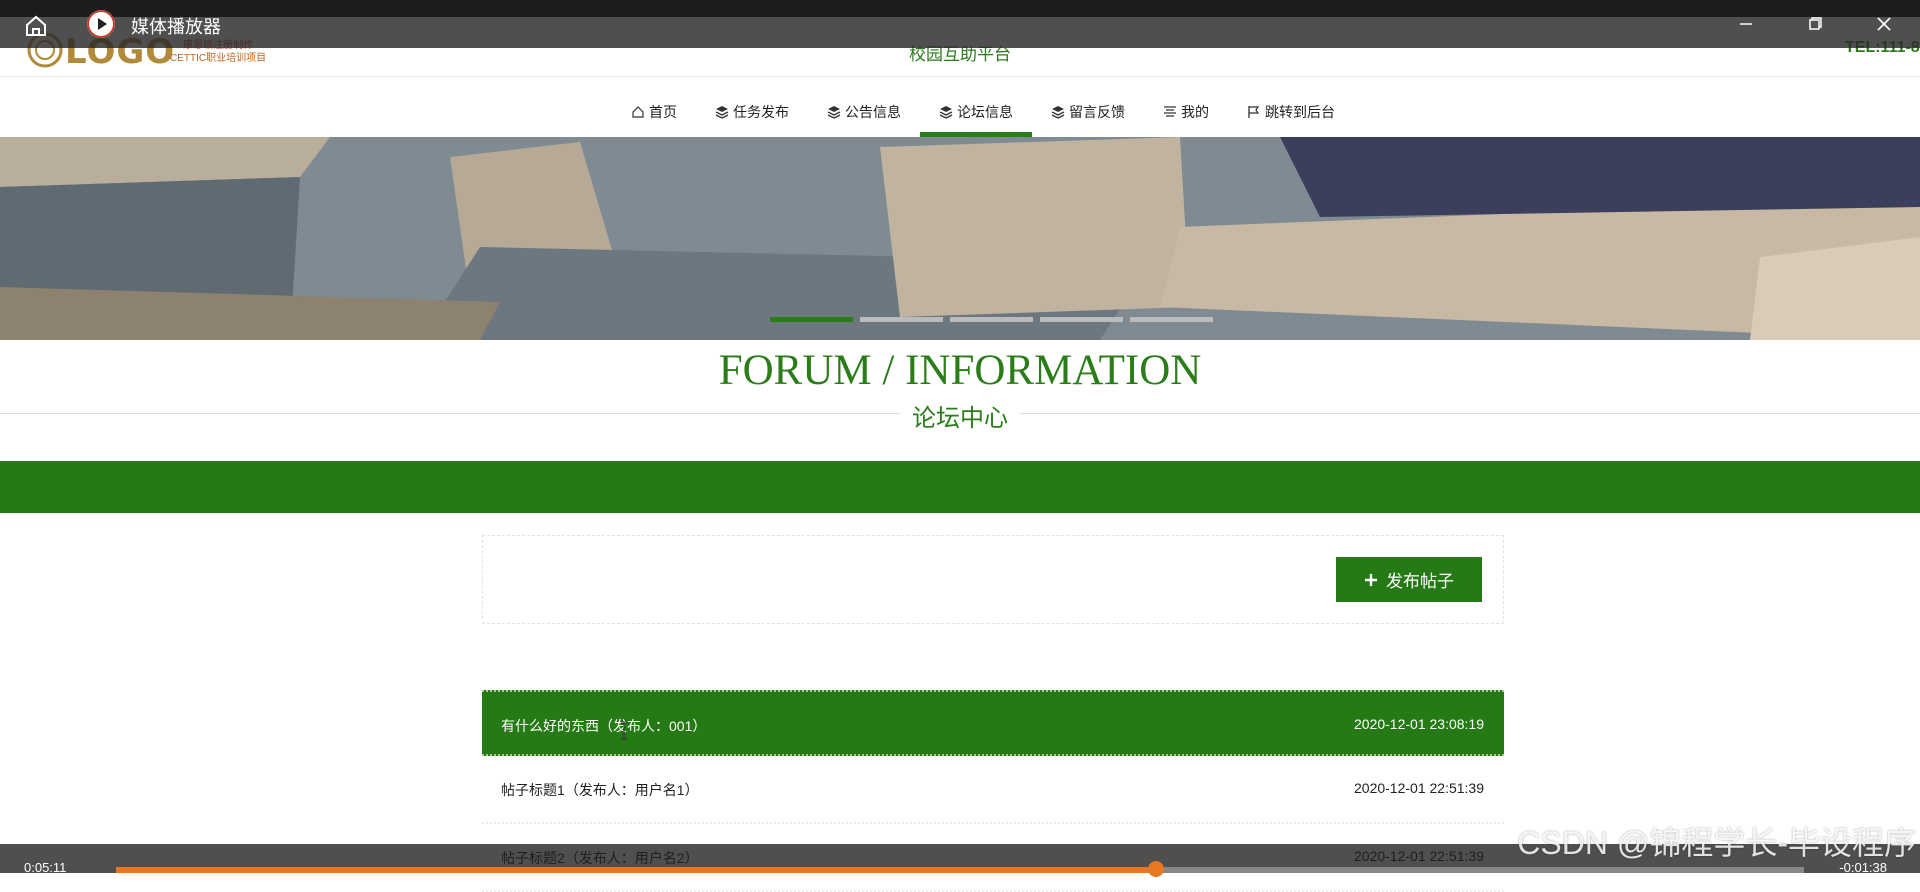 This screenshot has height=892, width=1920. What do you see at coordinates (636, 870) in the screenshot?
I see `seek-progress` at bounding box center [636, 870].